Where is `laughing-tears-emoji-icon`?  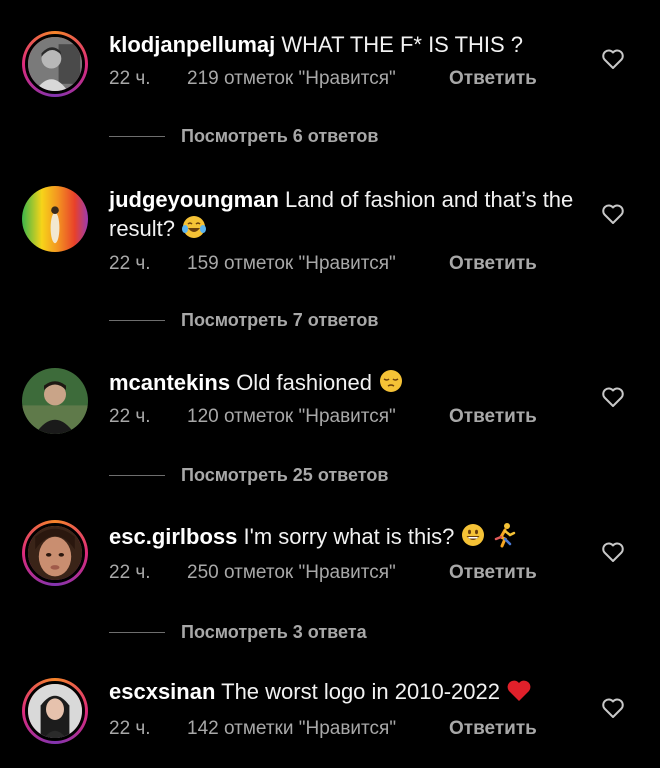
laughing-tears-emoji-icon is located at coordinates (194, 227).